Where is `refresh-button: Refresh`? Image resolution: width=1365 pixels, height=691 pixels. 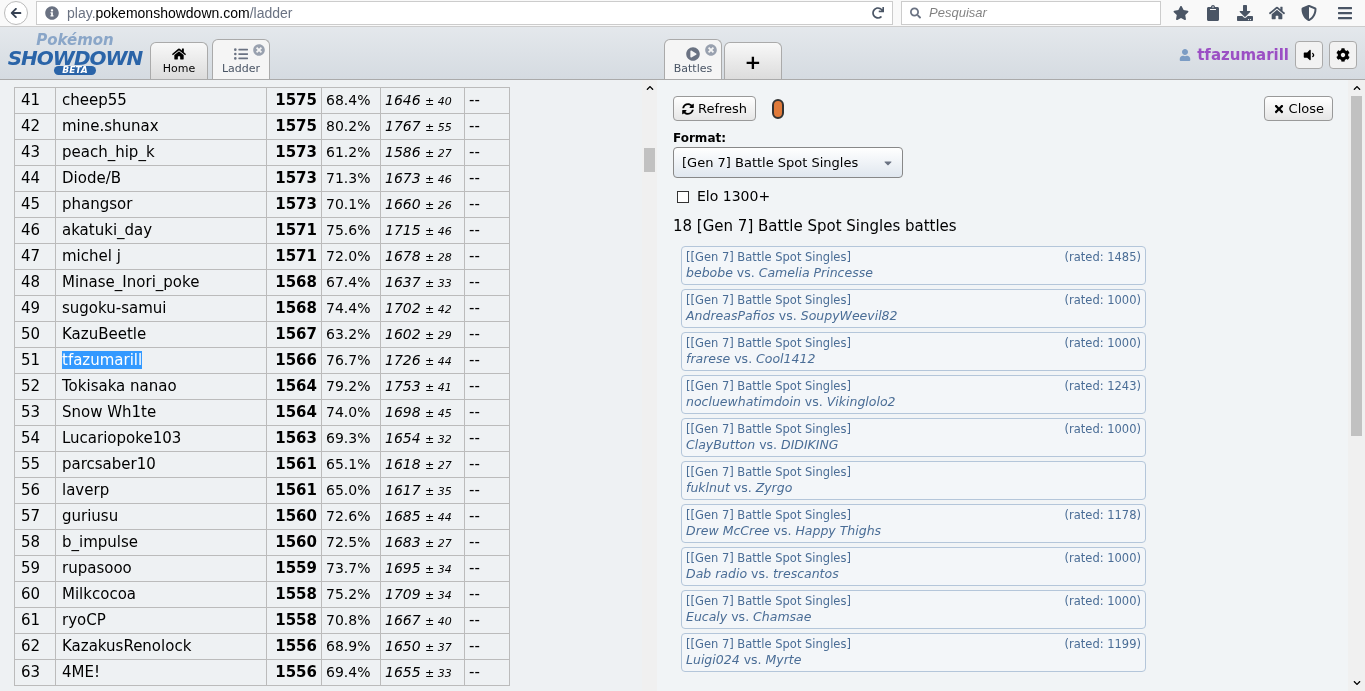 refresh-button: Refresh is located at coordinates (715, 108).